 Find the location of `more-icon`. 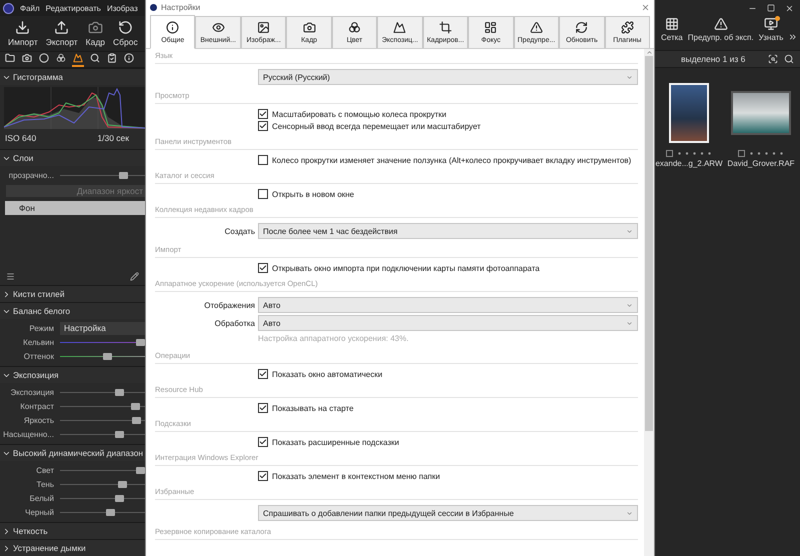

more-icon is located at coordinates (793, 37).